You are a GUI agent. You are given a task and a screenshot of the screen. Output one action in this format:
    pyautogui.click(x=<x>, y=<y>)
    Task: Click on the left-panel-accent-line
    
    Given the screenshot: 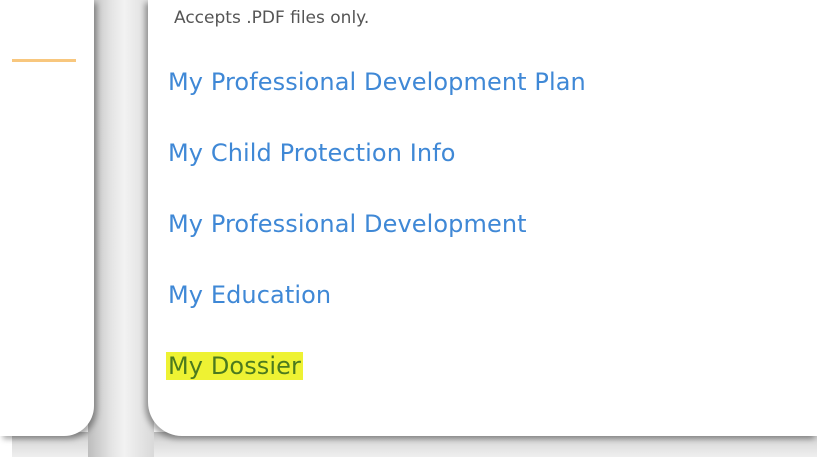 What is the action you would take?
    pyautogui.click(x=44, y=60)
    